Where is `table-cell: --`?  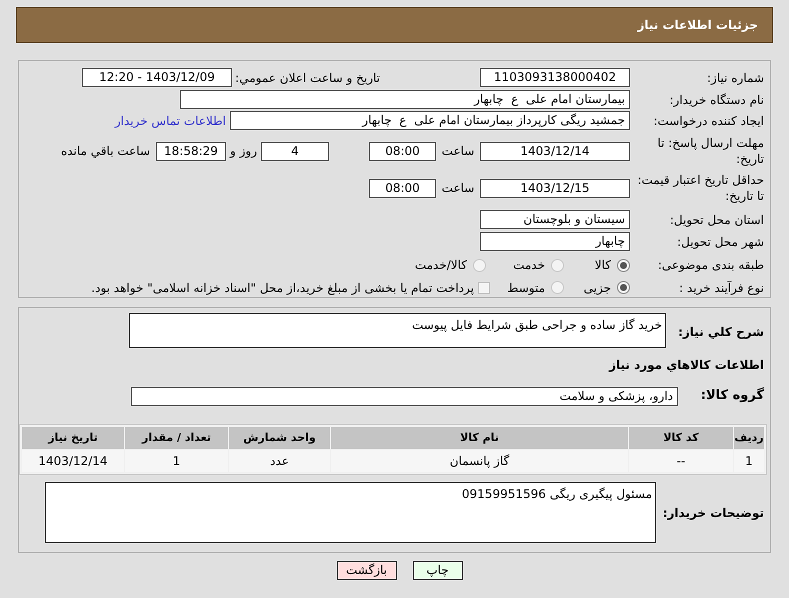 table-cell: -- is located at coordinates (681, 461).